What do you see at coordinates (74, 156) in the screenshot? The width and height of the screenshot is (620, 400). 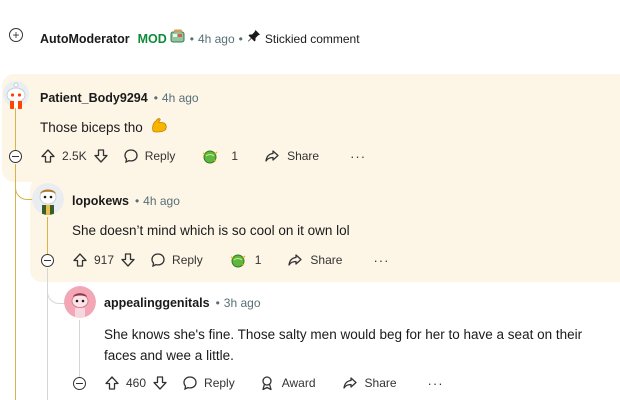 I see `comment-1-votes: 2.5K` at bounding box center [74, 156].